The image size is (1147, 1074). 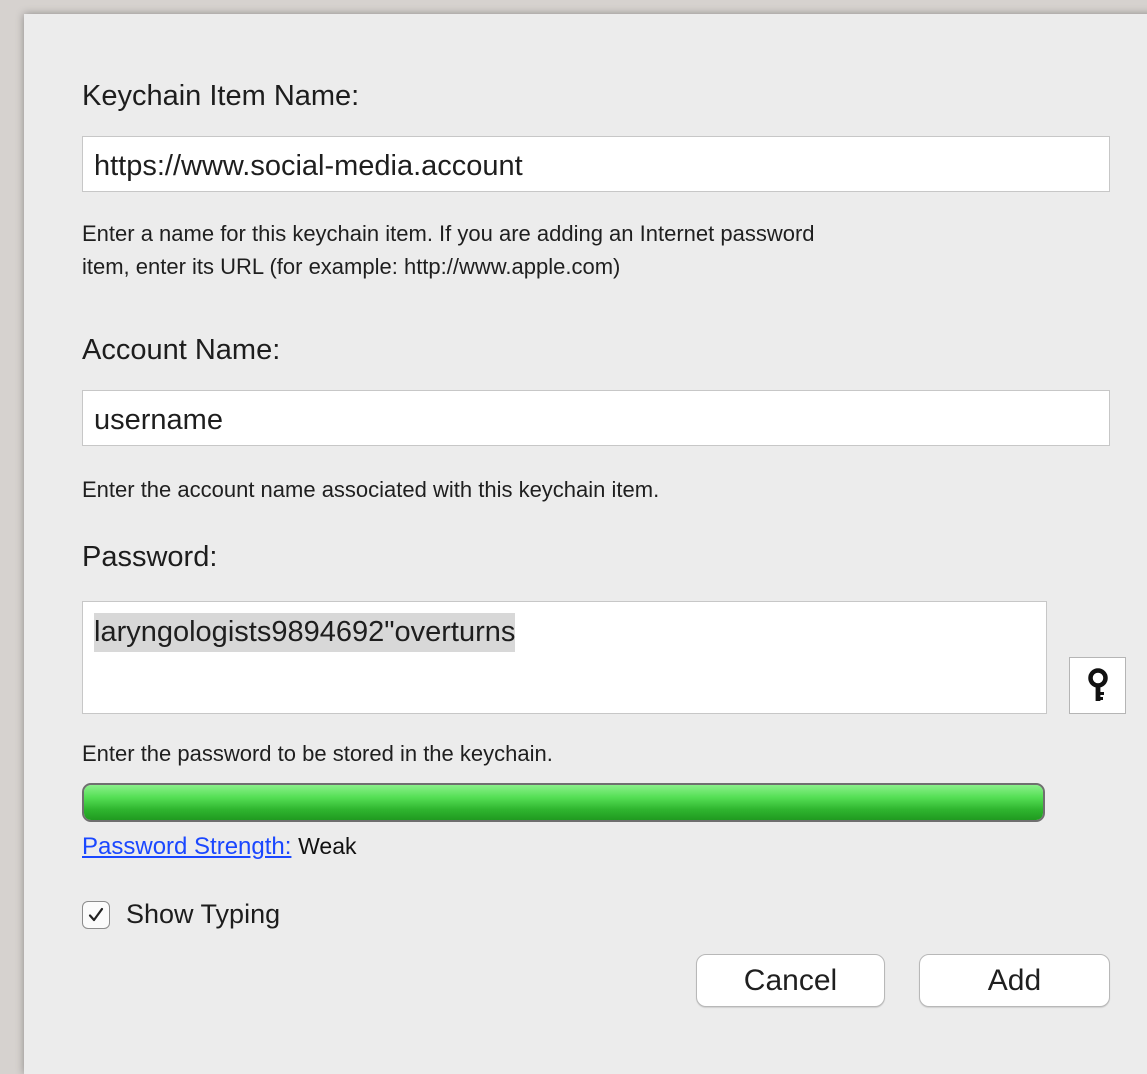 I want to click on checkmark-icon, so click(x=96, y=914).